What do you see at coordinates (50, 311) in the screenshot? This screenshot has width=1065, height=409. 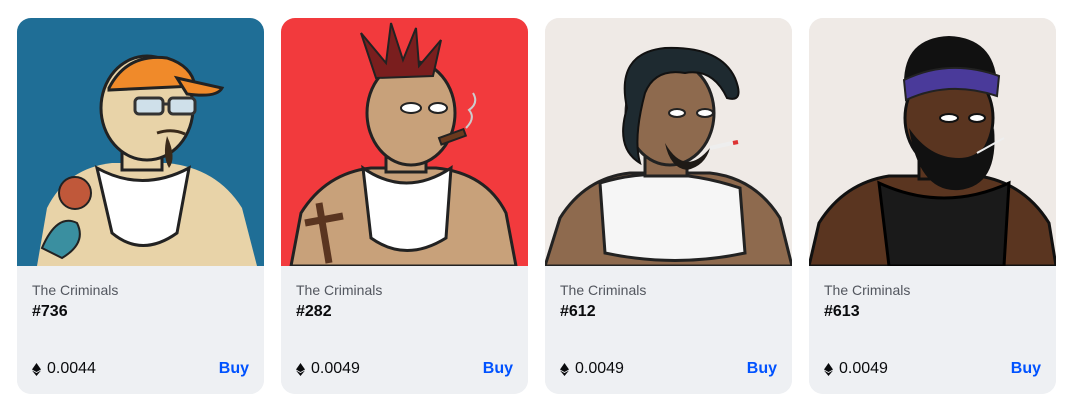 I see `token-id: #736` at bounding box center [50, 311].